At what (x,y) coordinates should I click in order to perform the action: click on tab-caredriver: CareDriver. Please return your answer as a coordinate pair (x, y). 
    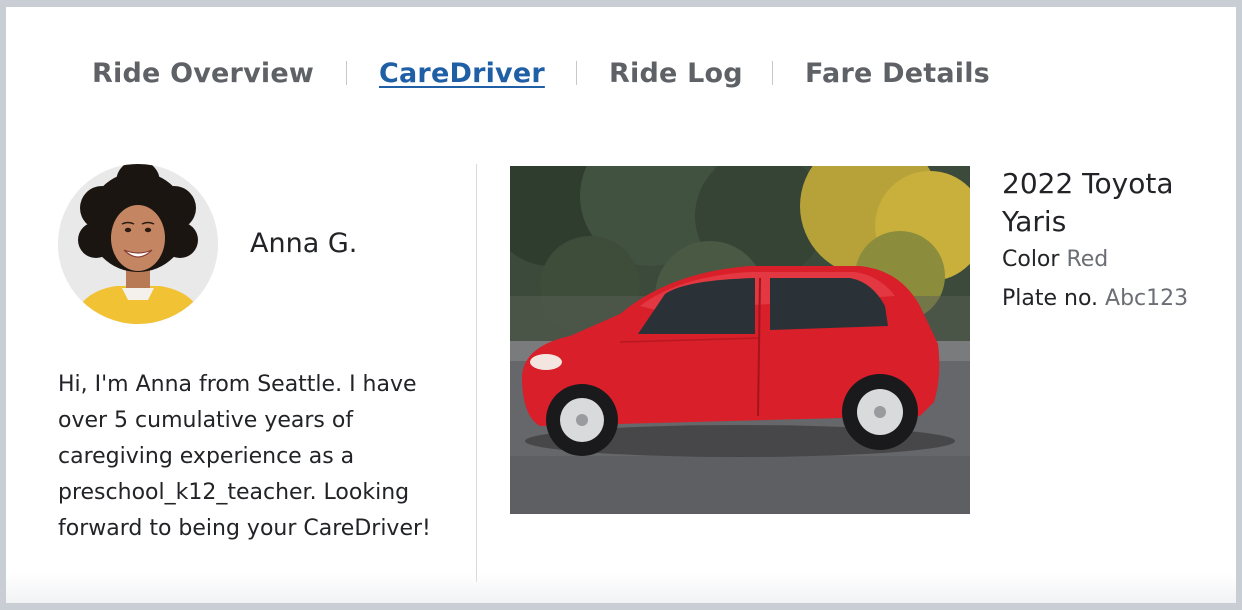
    Looking at the image, I should click on (462, 74).